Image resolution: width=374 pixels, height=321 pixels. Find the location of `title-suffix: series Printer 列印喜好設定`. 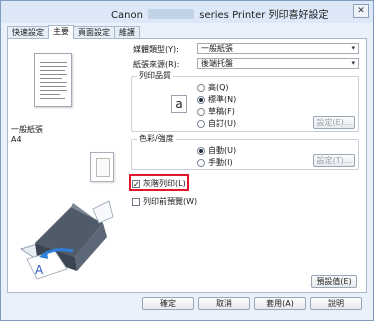

title-suffix: series Printer 列印喜好設定 is located at coordinates (264, 15).